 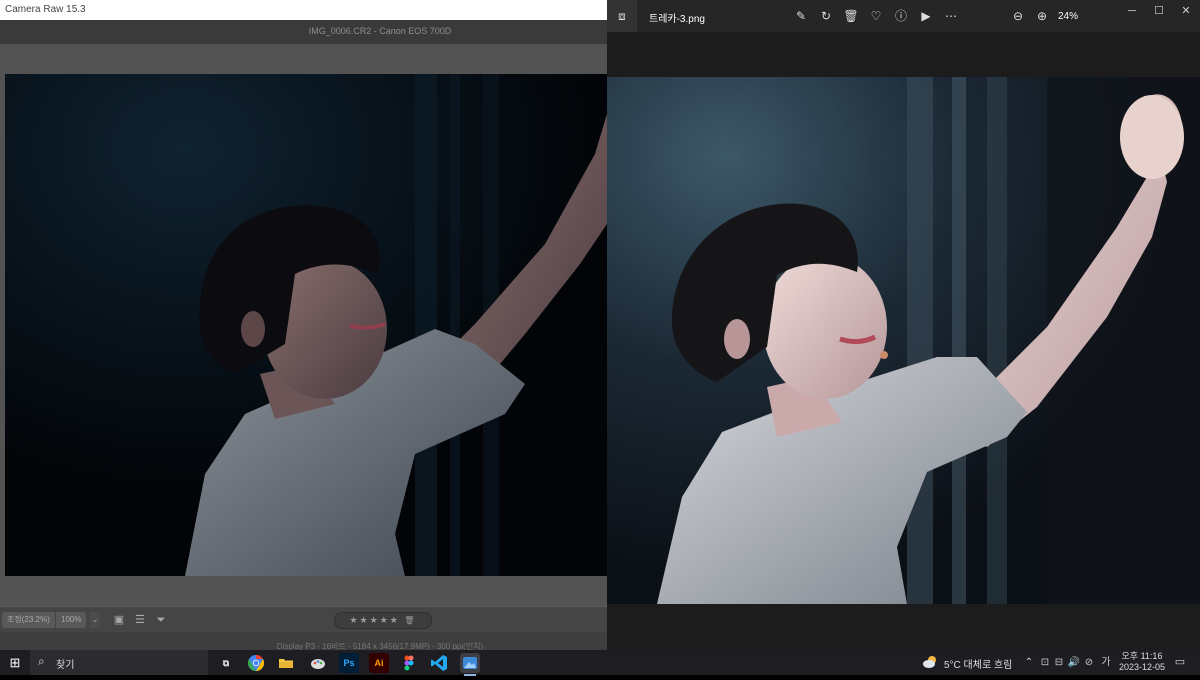 What do you see at coordinates (15, 663) in the screenshot?
I see `start-windows-icon: ⊞` at bounding box center [15, 663].